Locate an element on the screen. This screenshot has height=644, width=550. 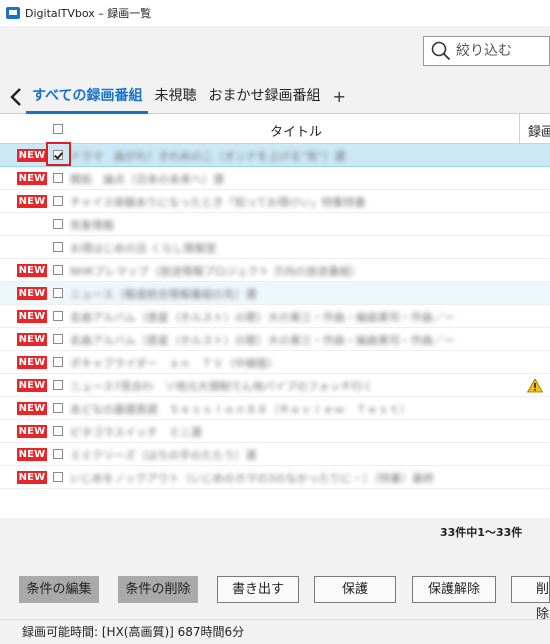
status-bar: 録画可能時間: [HX(高画質)] 687時間6分 is located at coordinates (275, 631).